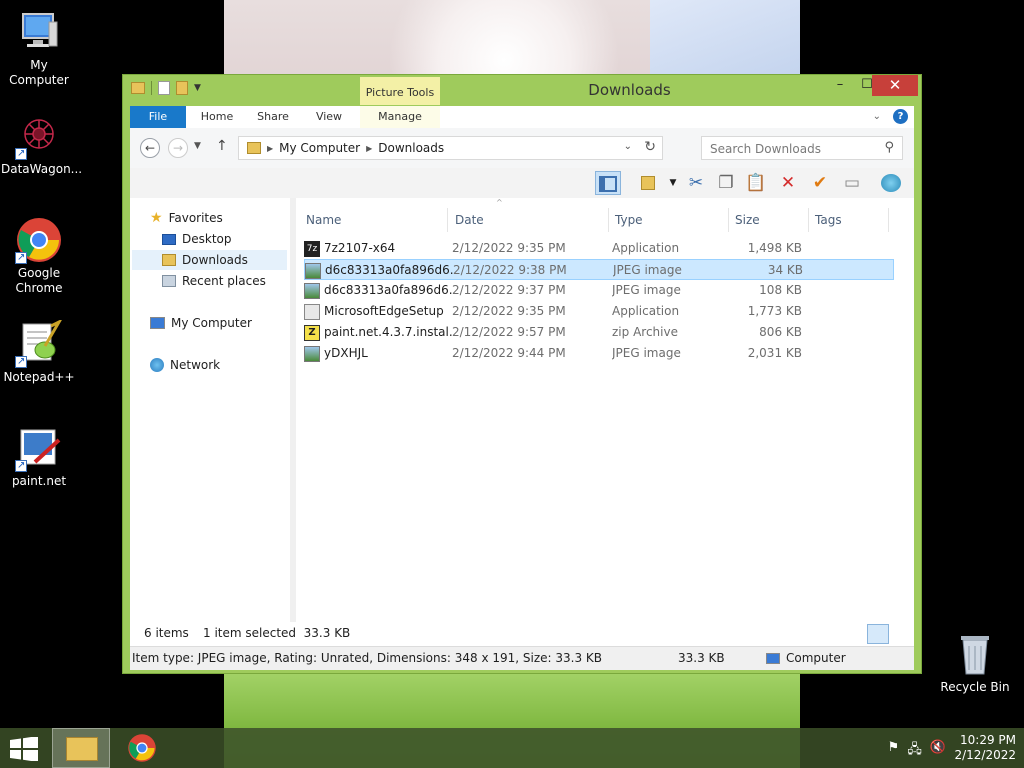 The height and width of the screenshot is (768, 1024). Describe the element at coordinates (360, 248) in the screenshot. I see `file-name: 7z2107-x64` at that location.